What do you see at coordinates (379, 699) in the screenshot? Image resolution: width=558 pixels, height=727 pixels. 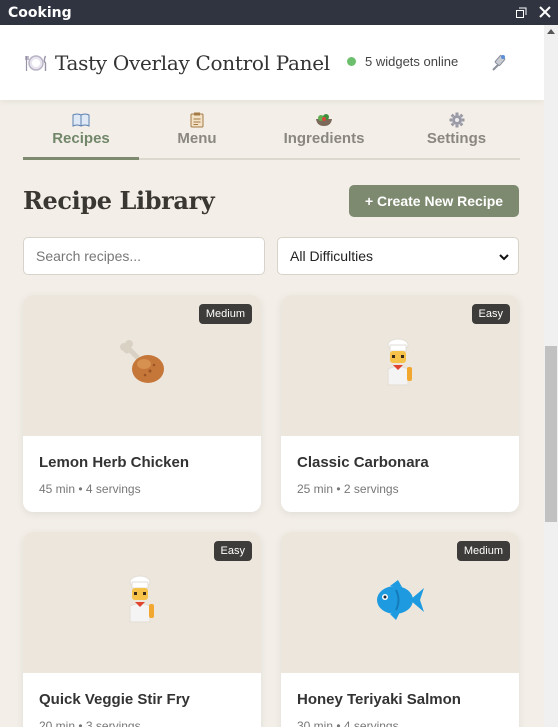 I see `recipe-name: Honey Teriyaki Salmon` at bounding box center [379, 699].